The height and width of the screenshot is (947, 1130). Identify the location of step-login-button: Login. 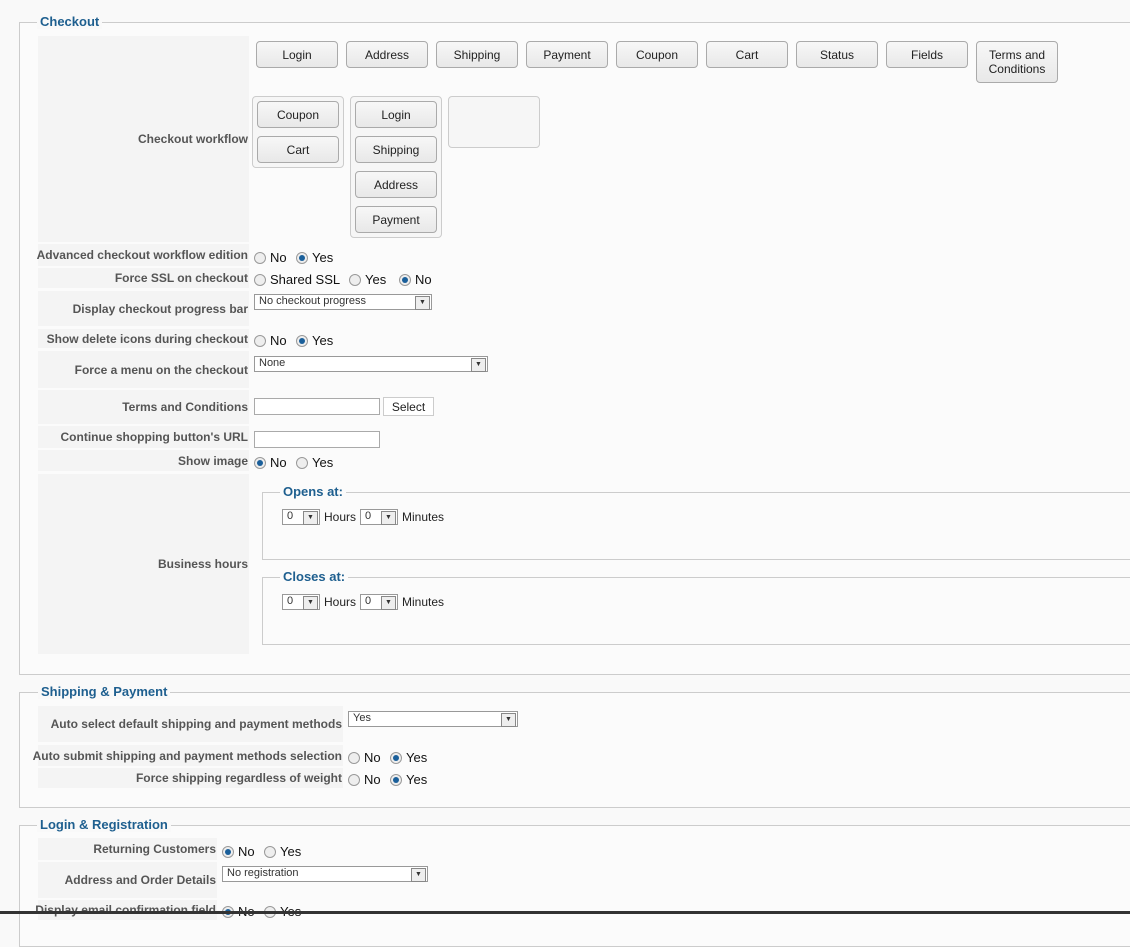
(297, 54).